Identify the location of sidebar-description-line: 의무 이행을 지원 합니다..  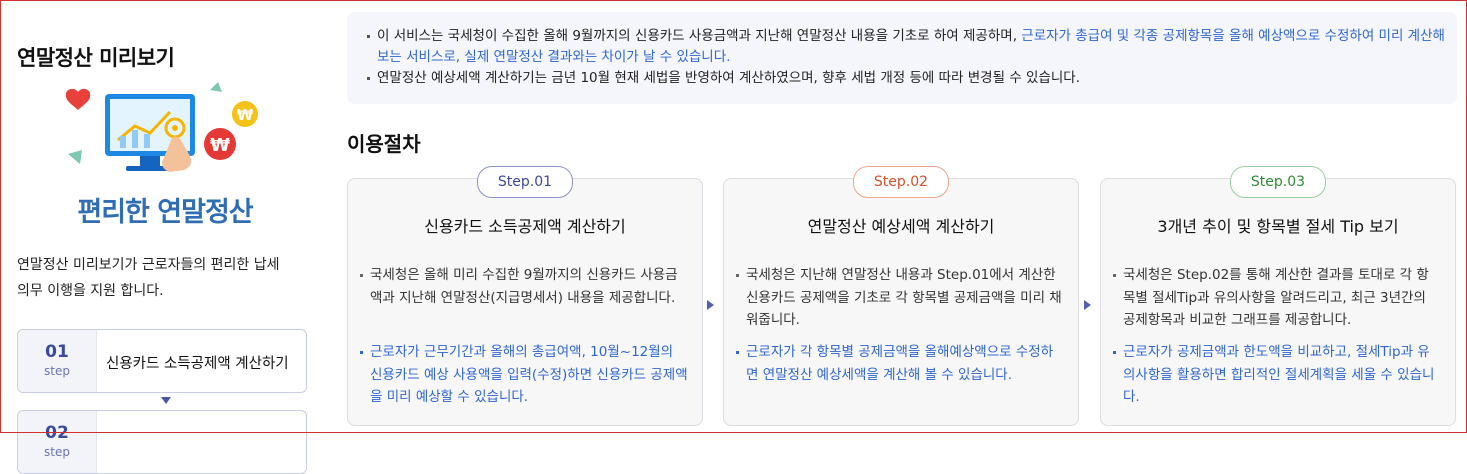
(90, 291).